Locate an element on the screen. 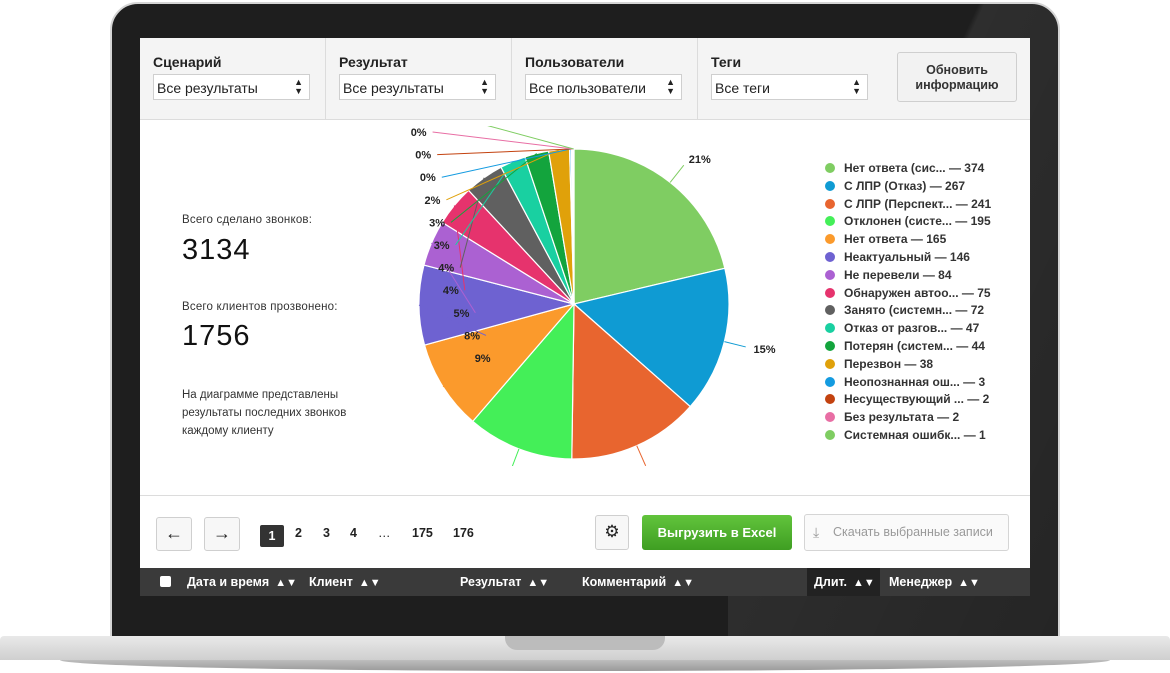 This screenshot has width=1170, height=673. legend-item: Неактуальный — 146 is located at coordinates (925, 258).